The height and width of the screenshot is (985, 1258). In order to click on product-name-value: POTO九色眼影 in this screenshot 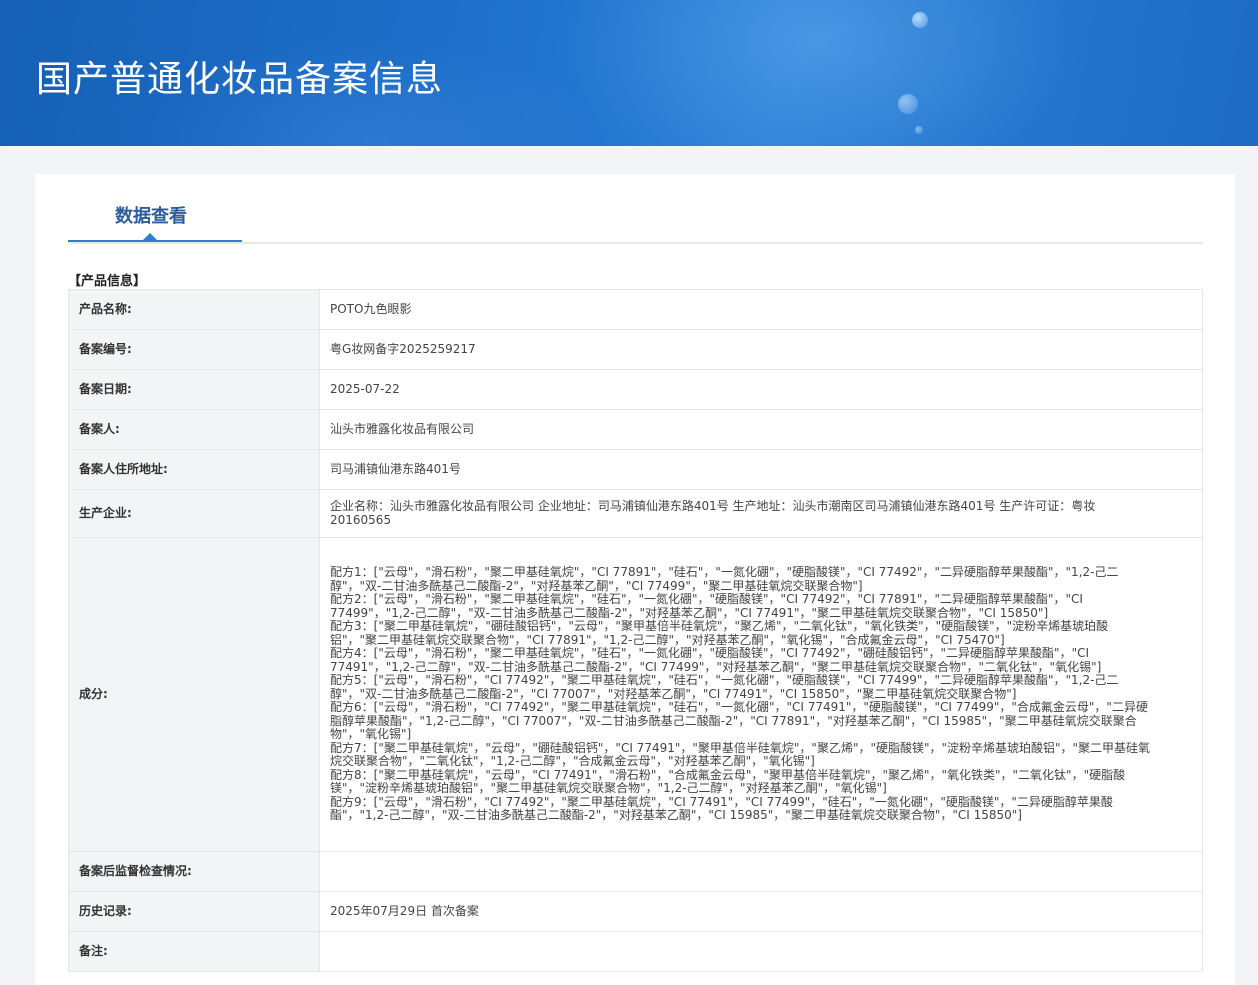, I will do `click(761, 309)`.